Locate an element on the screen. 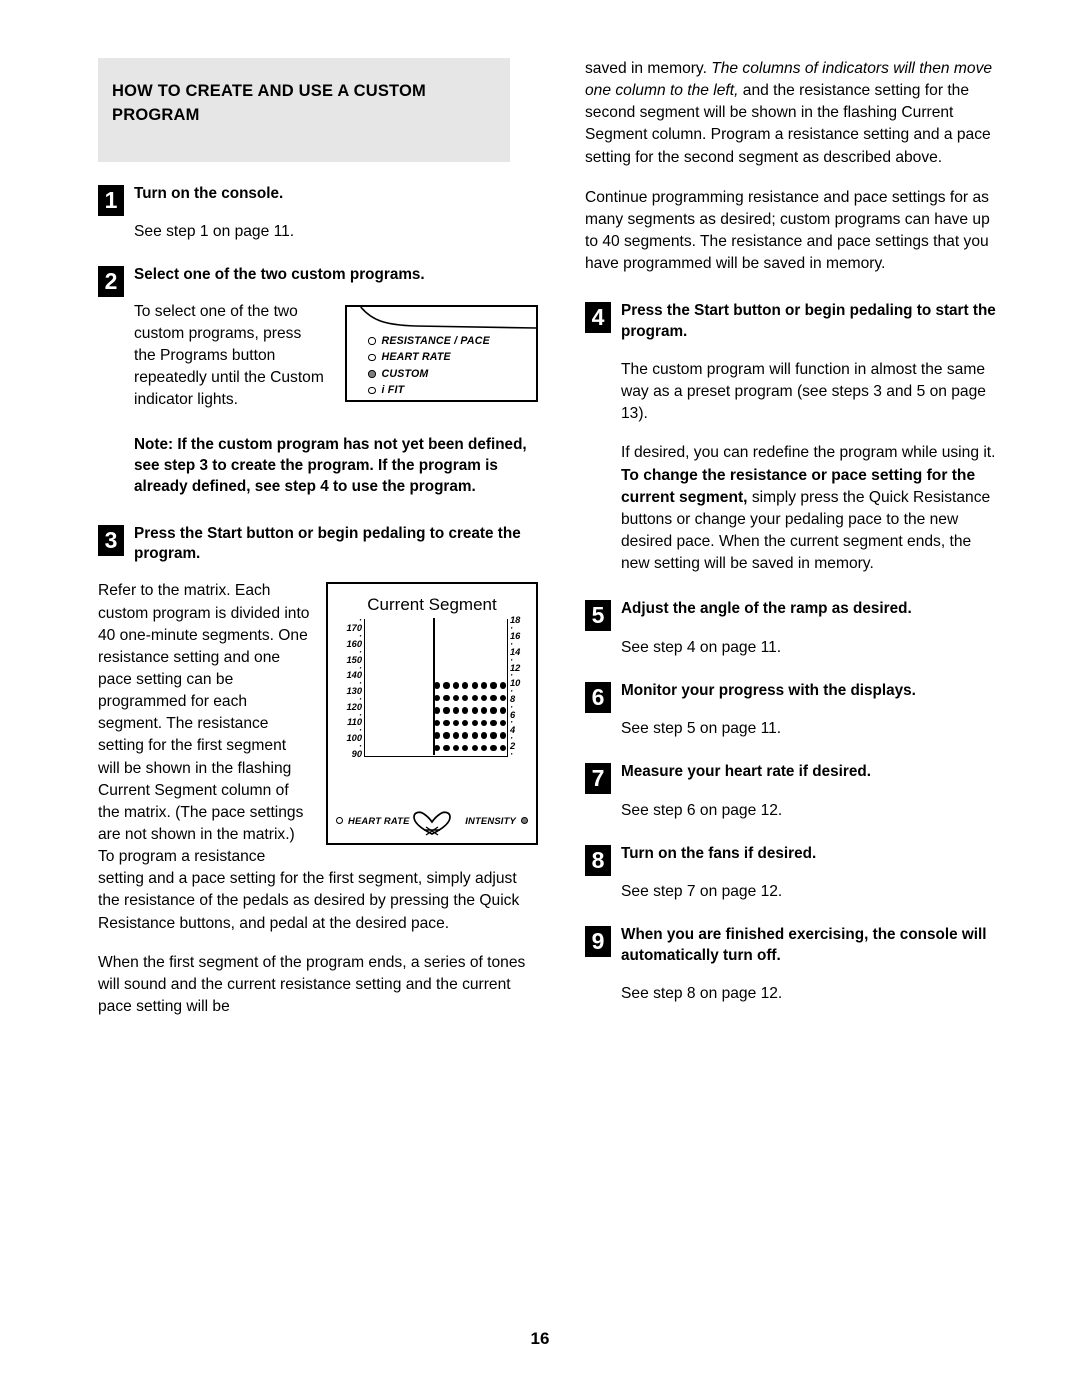 The height and width of the screenshot is (1397, 1080). console-bezel-curve-icon is located at coordinates (448, 317).